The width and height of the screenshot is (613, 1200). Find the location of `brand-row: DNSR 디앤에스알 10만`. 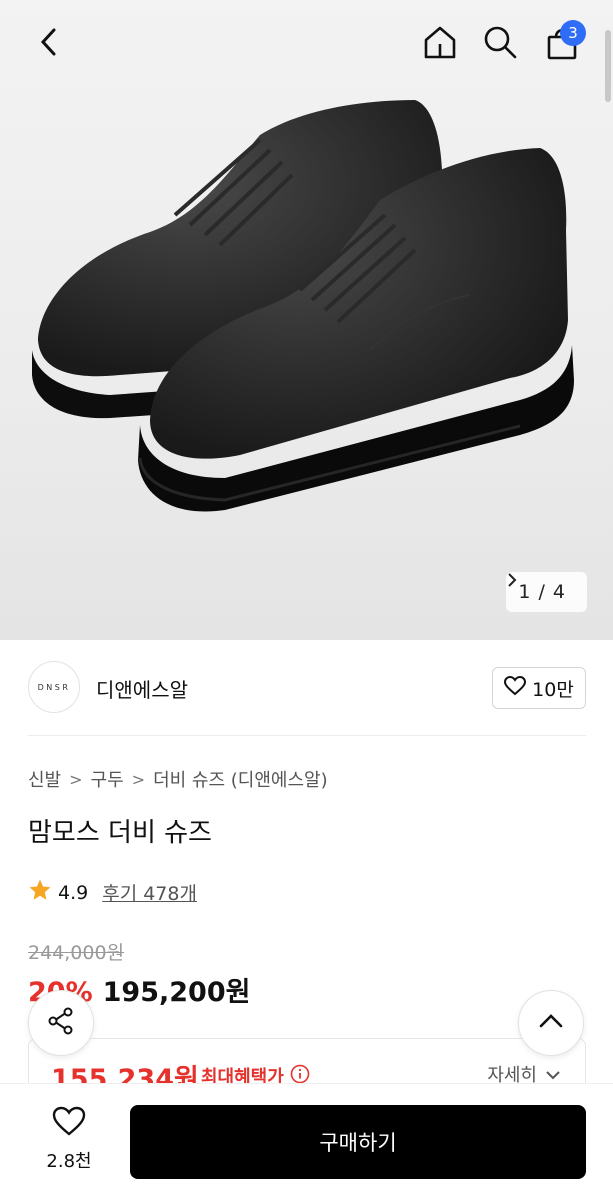

brand-row: DNSR 디앤에스알 10만 is located at coordinates (306, 688).